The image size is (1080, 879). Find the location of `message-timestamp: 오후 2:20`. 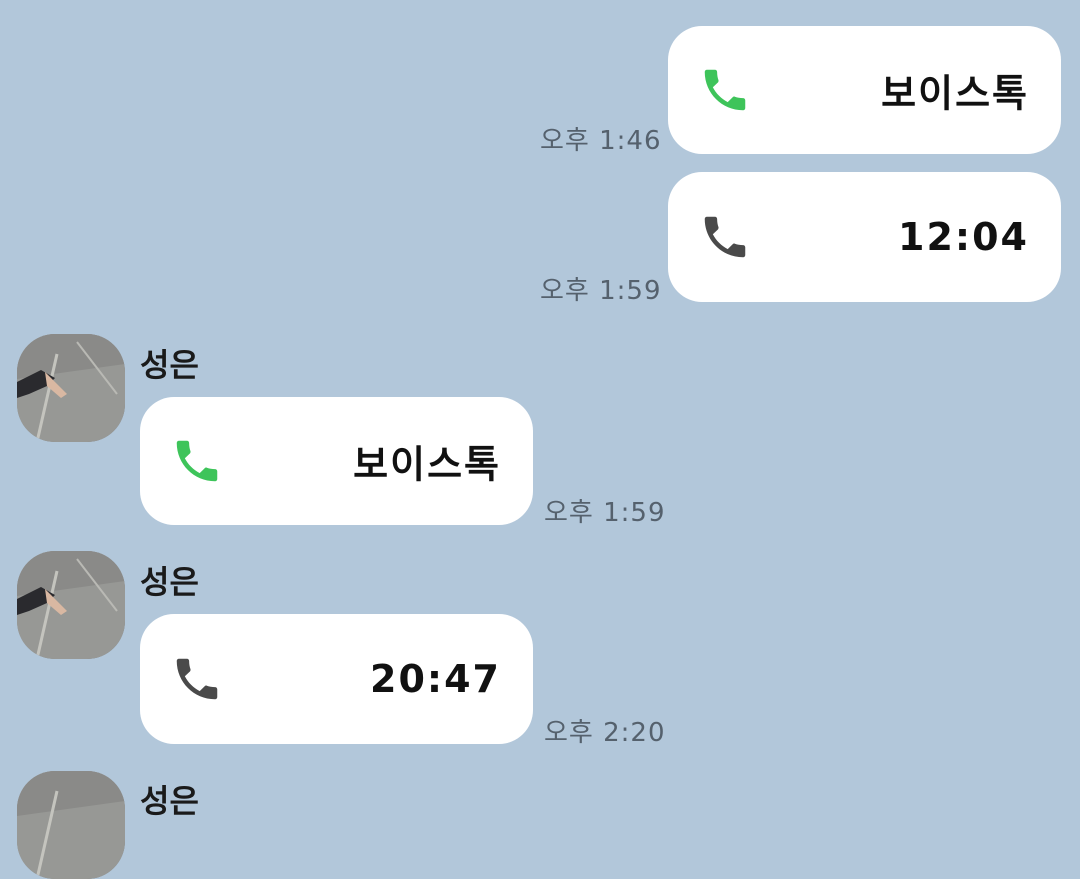

message-timestamp: 오후 2:20 is located at coordinates (605, 733).